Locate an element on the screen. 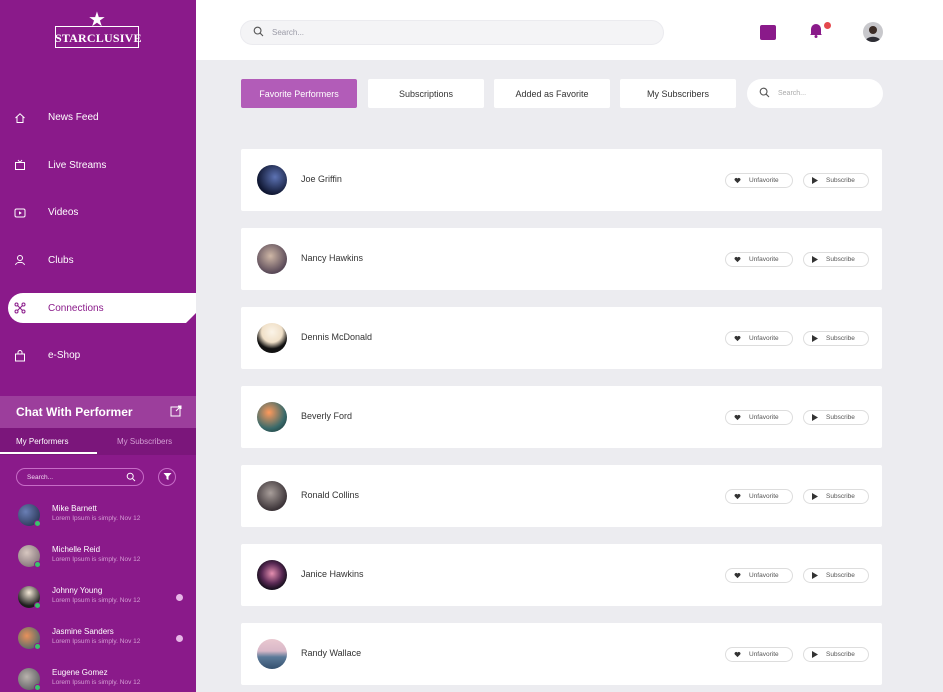  filter-button is located at coordinates (167, 477).